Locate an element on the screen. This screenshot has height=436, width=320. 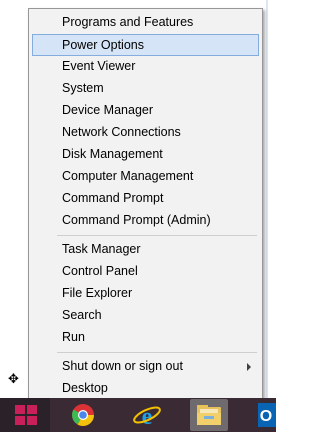
menu-item-file-explorer: File Explorer is located at coordinates (145, 294).